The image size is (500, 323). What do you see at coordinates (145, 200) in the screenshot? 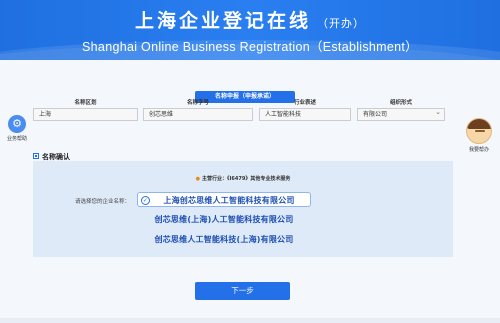
I see `check-icon: ✓` at bounding box center [145, 200].